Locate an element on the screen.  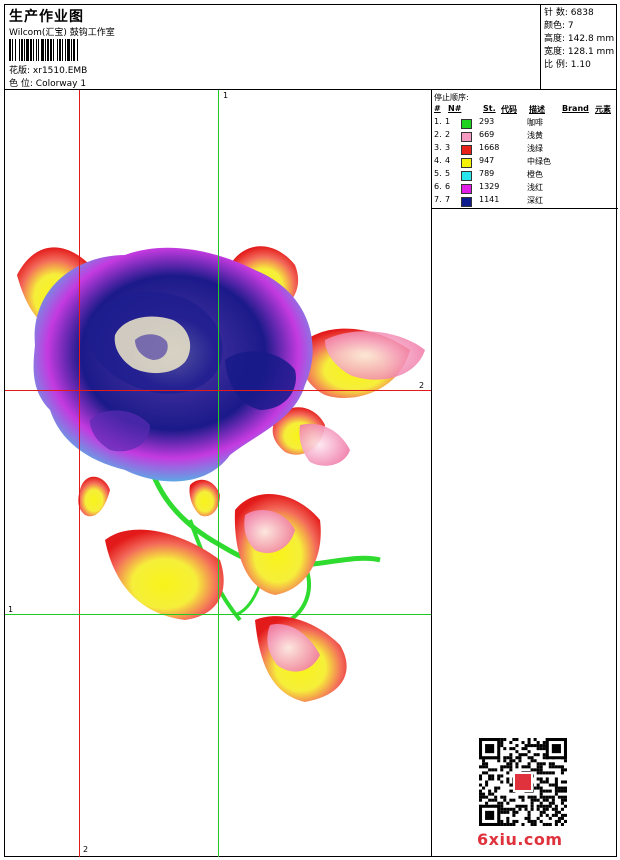
guide-vertical-green is located at coordinates (218, 473).